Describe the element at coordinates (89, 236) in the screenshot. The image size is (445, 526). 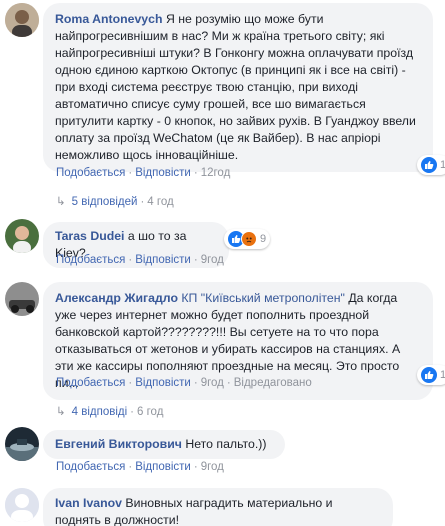
I see `comment-author: Taras Dudei` at that location.